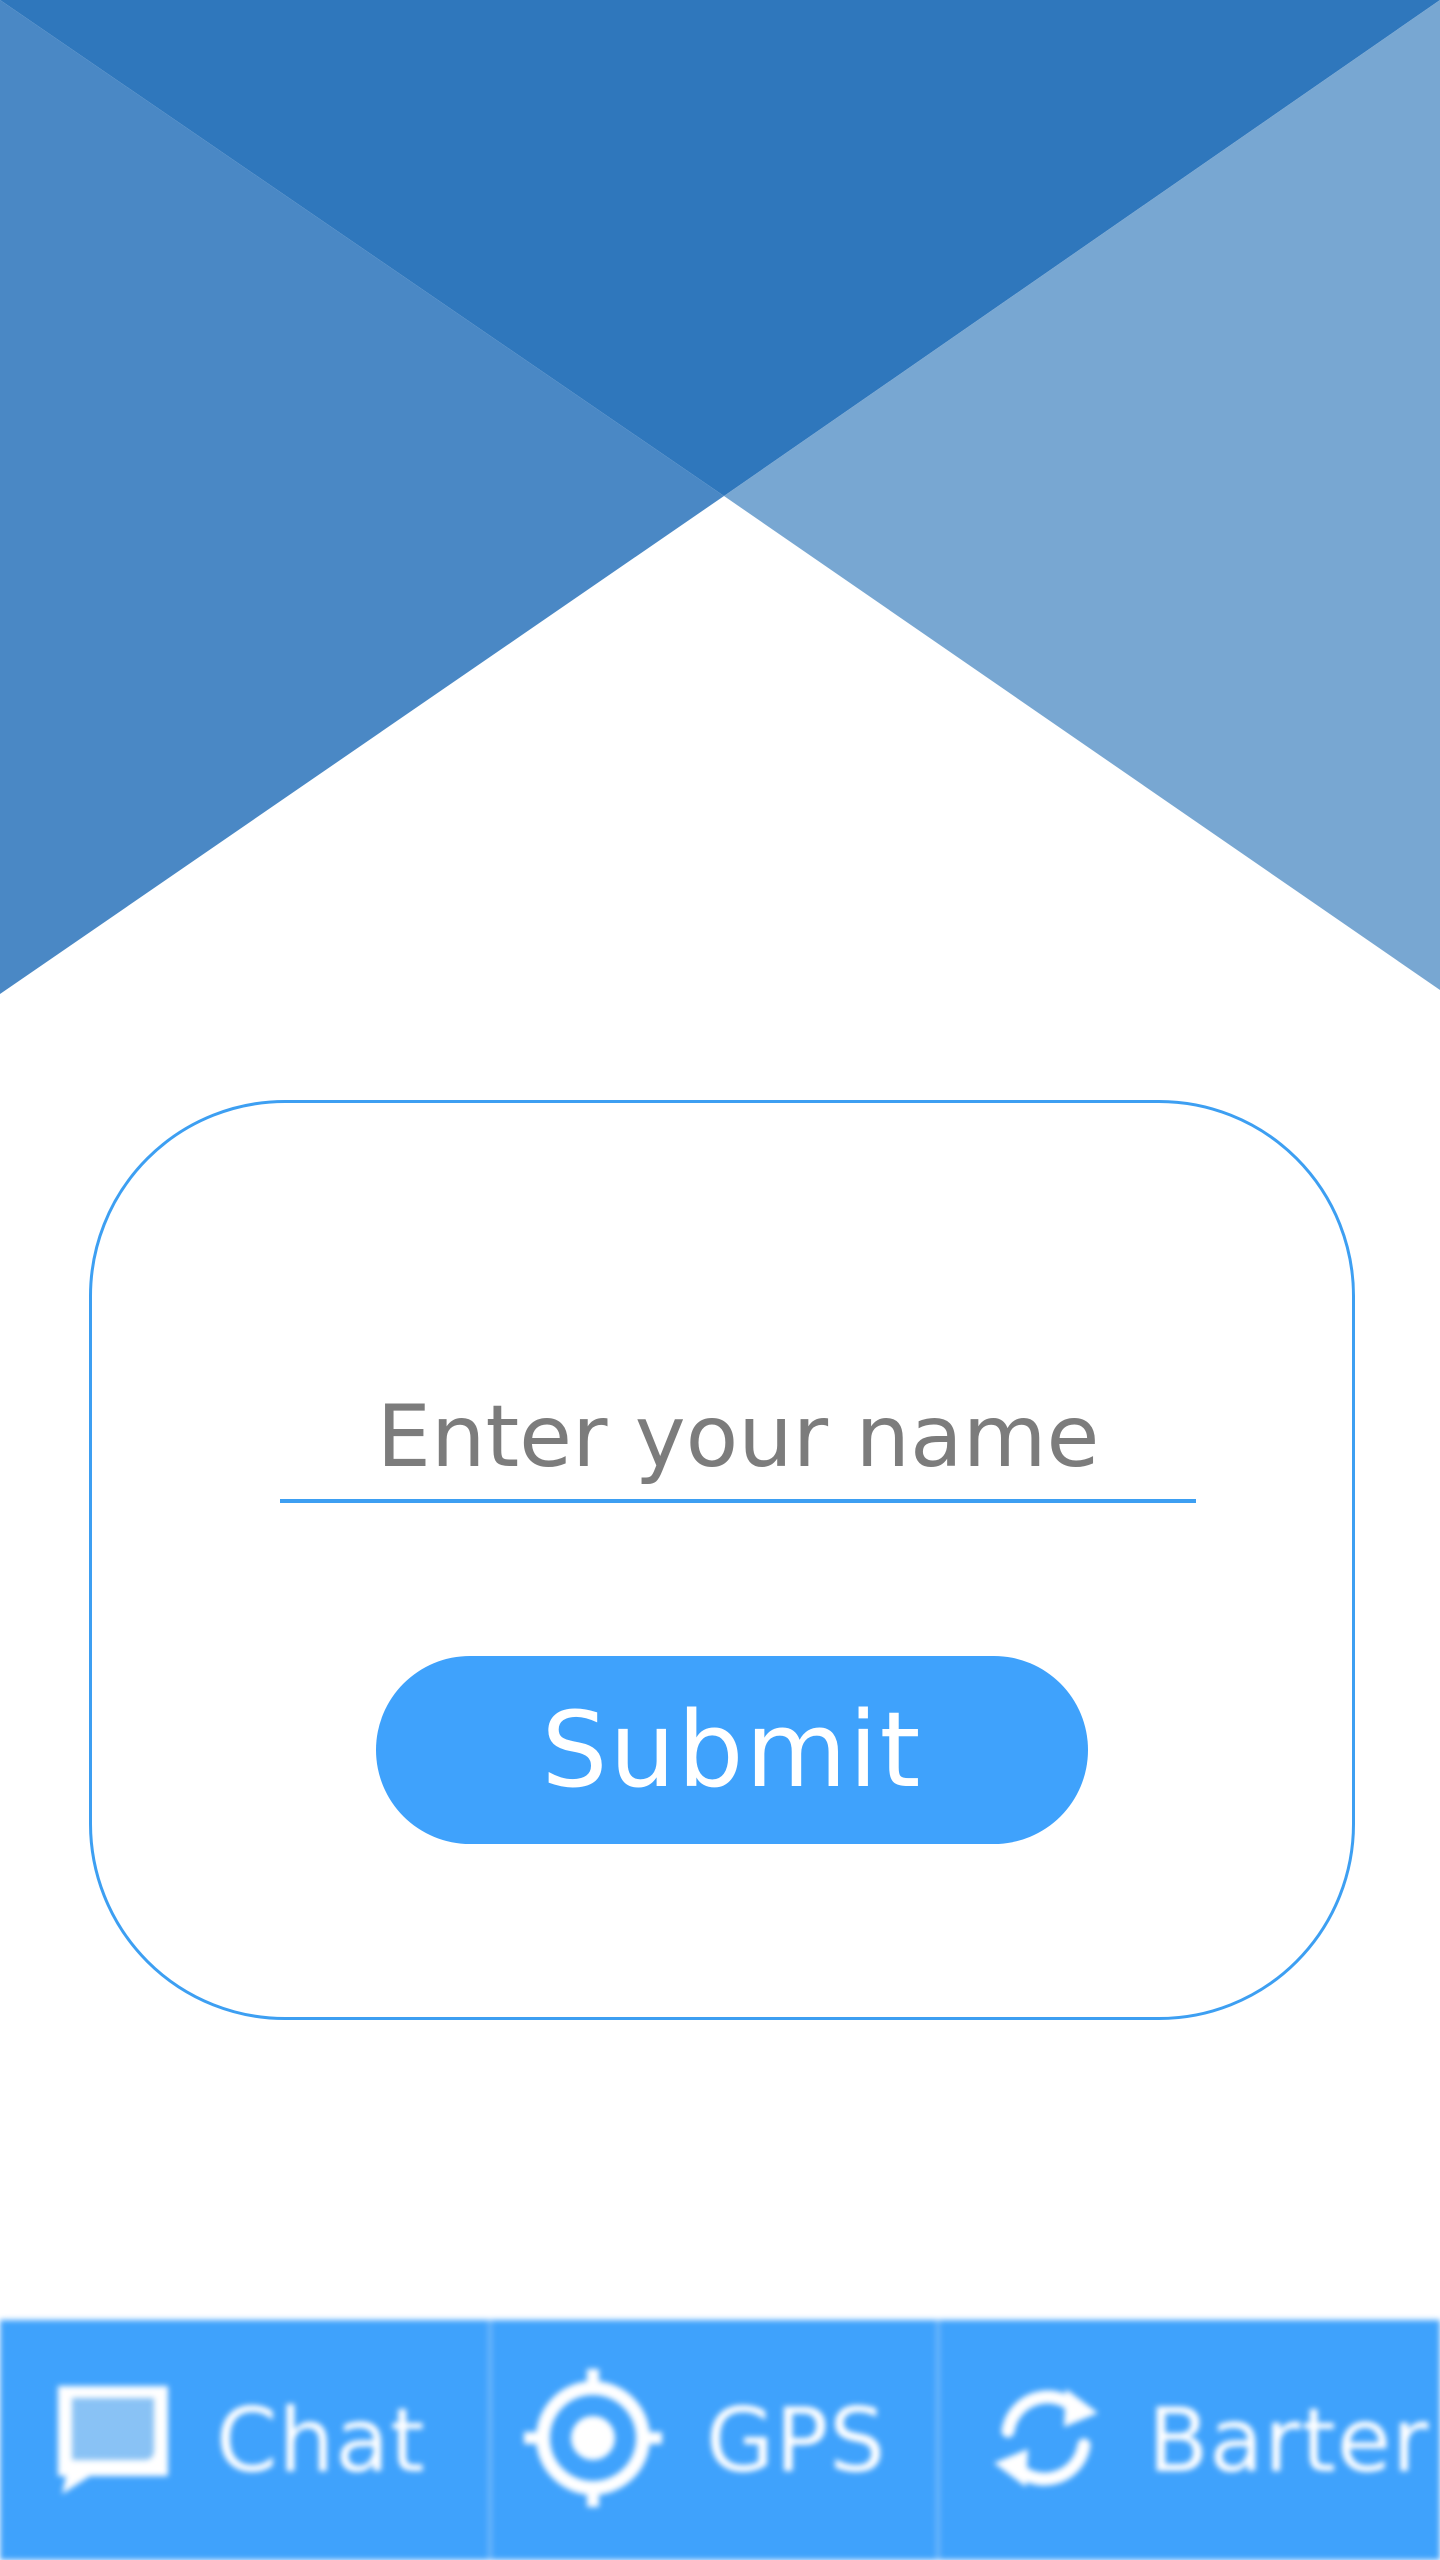  What do you see at coordinates (1289, 2440) in the screenshot?
I see `nav-label-barter: Barter` at bounding box center [1289, 2440].